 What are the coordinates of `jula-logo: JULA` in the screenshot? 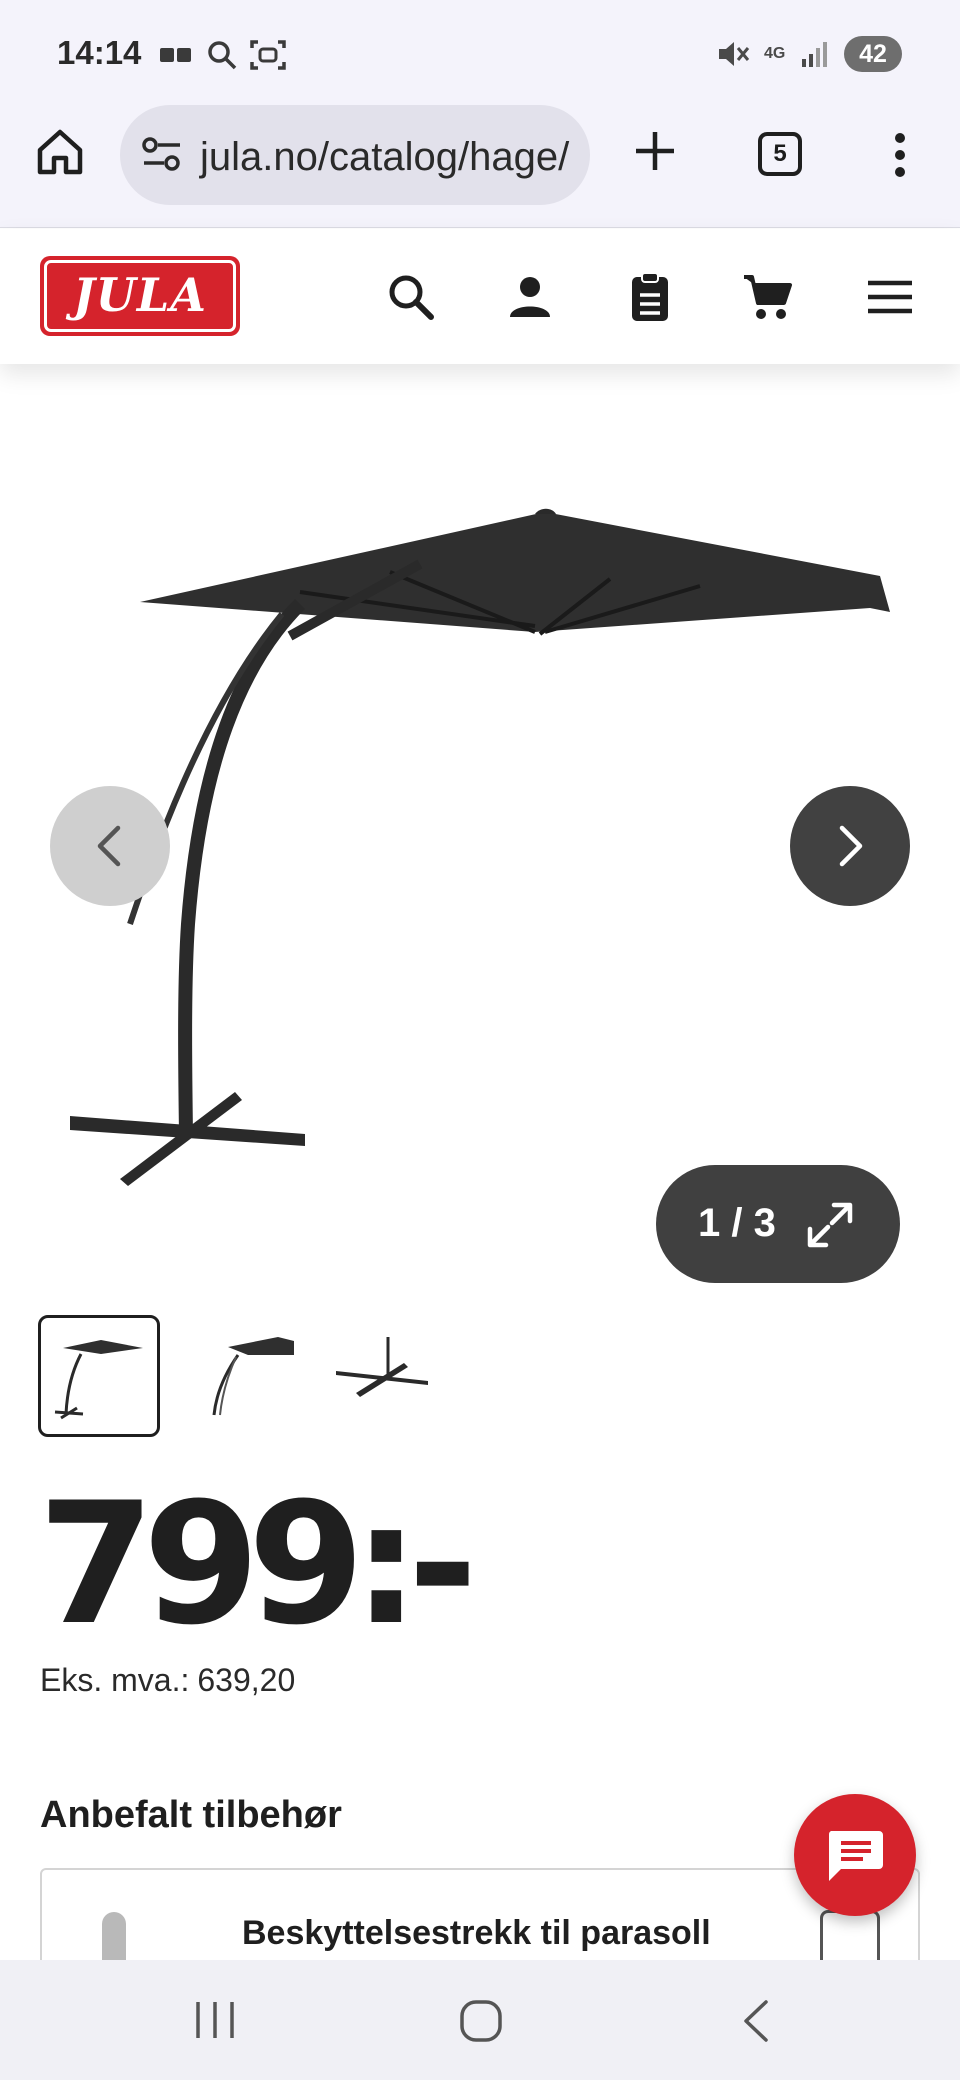 It's located at (140, 296).